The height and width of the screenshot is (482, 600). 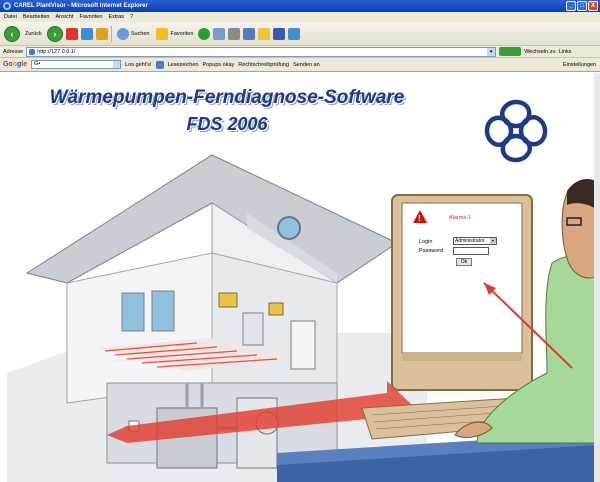 I want to click on menu-datei: Datei, so click(x=10, y=17).